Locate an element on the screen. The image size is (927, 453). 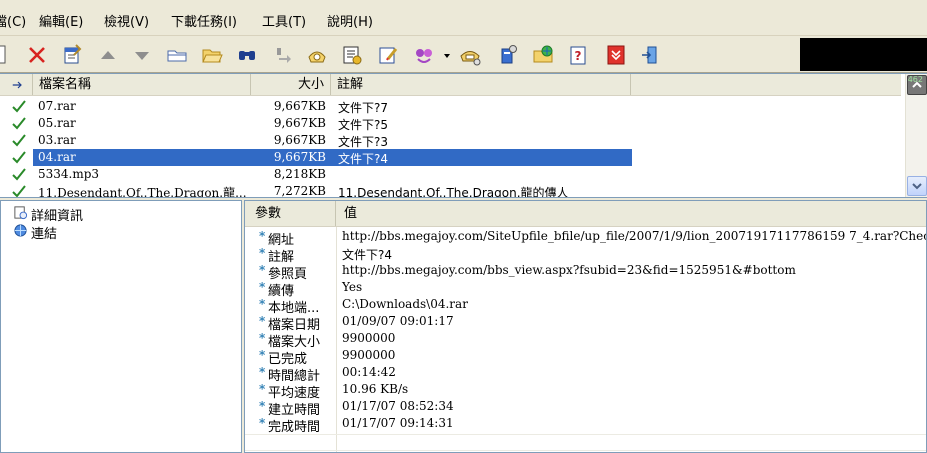
property-row: * 註解 文件下?4 is located at coordinates (585, 255).